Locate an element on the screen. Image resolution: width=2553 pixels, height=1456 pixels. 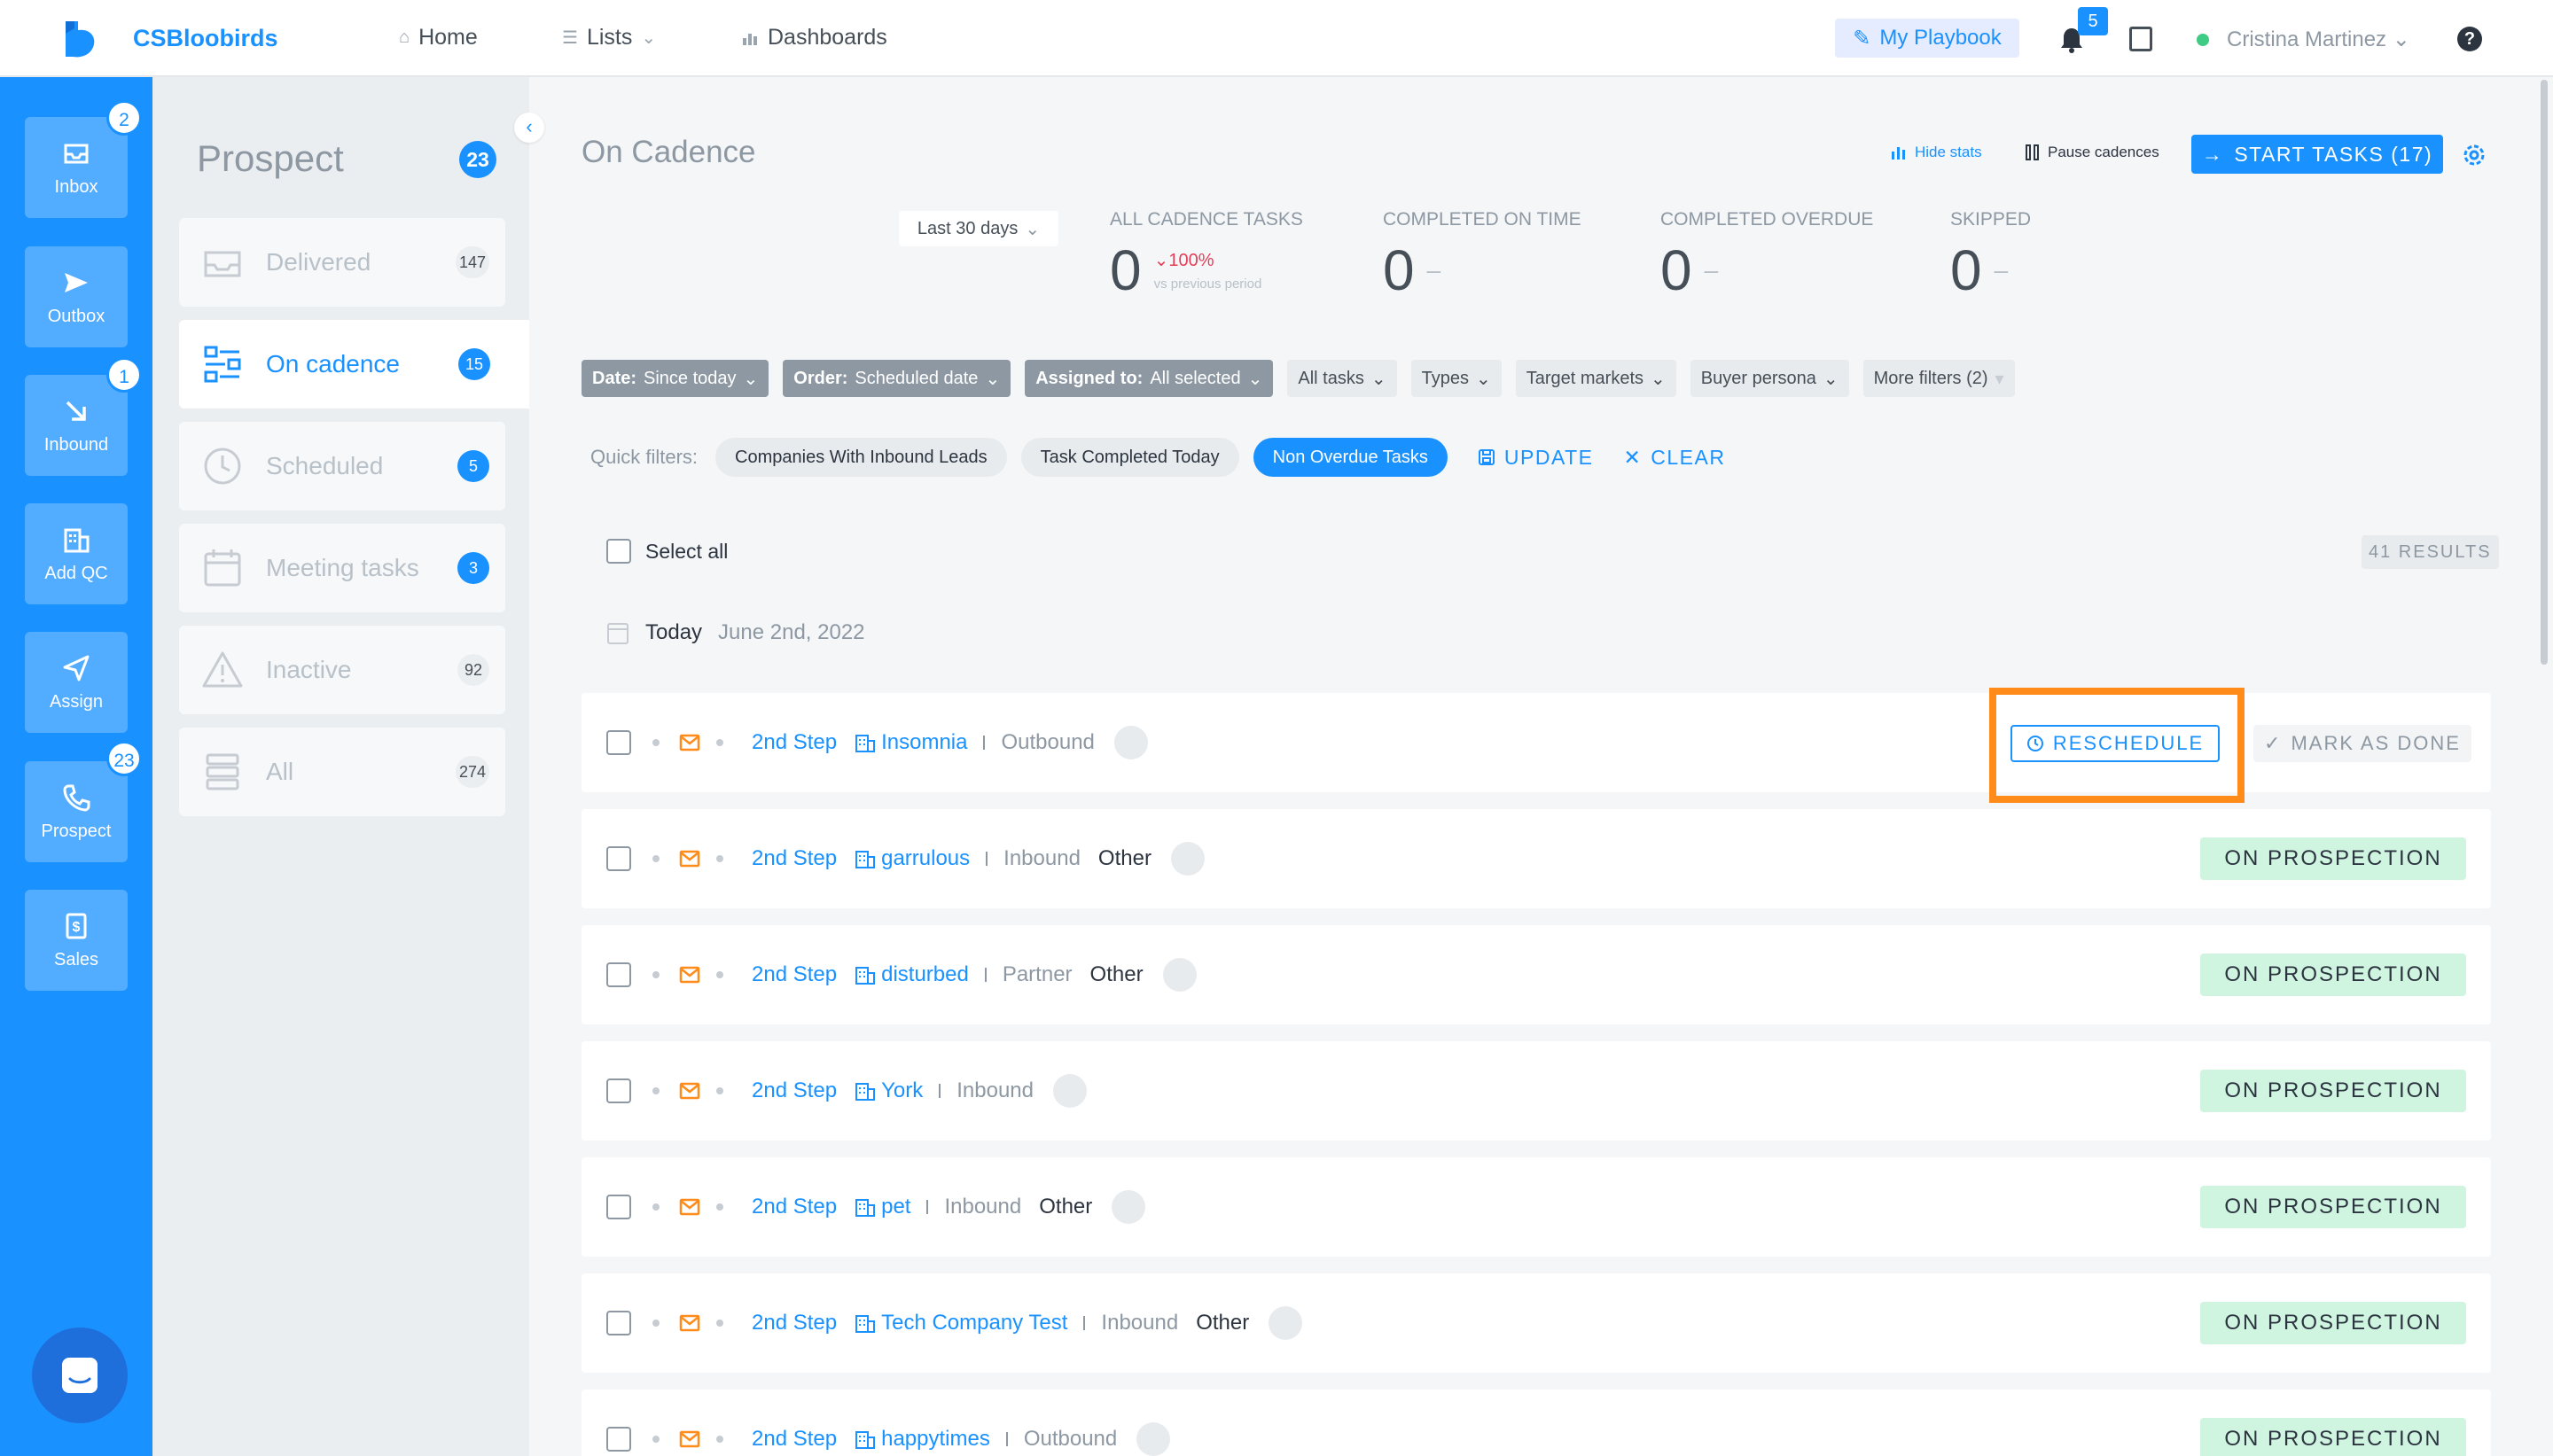
company-link: garrulous is located at coordinates (926, 858).